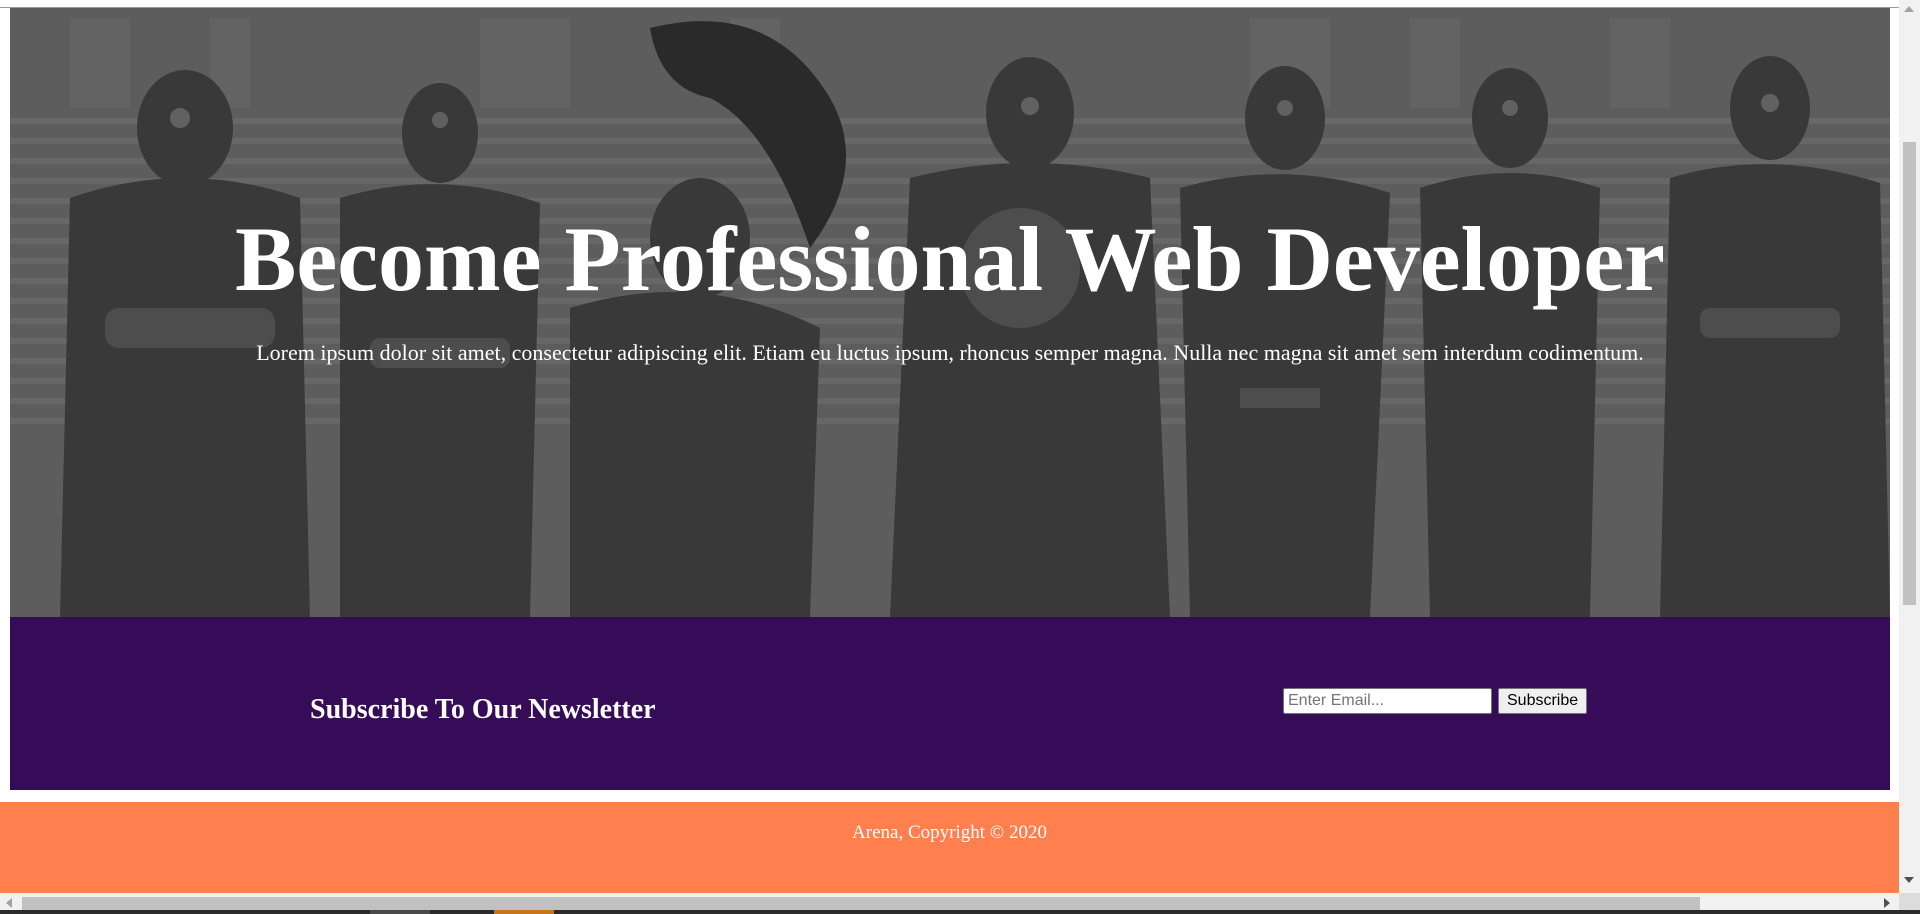 The width and height of the screenshot is (1920, 914). What do you see at coordinates (949, 832) in the screenshot?
I see `footer-copyright: Arena, Copyright © 2020` at bounding box center [949, 832].